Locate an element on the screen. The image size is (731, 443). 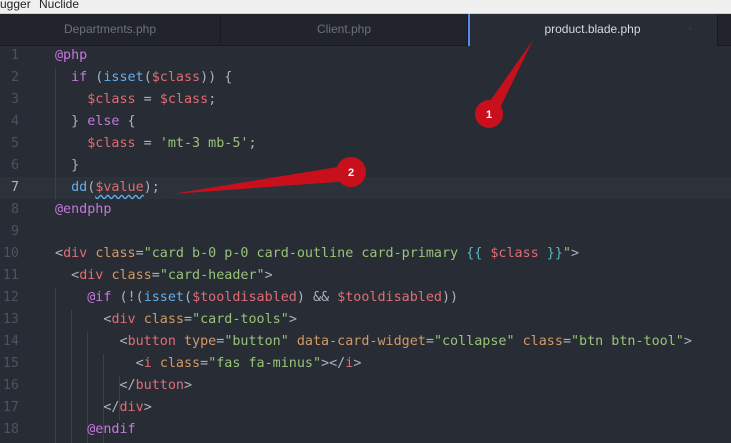
annotation-label-1: 1 is located at coordinates (489, 115).